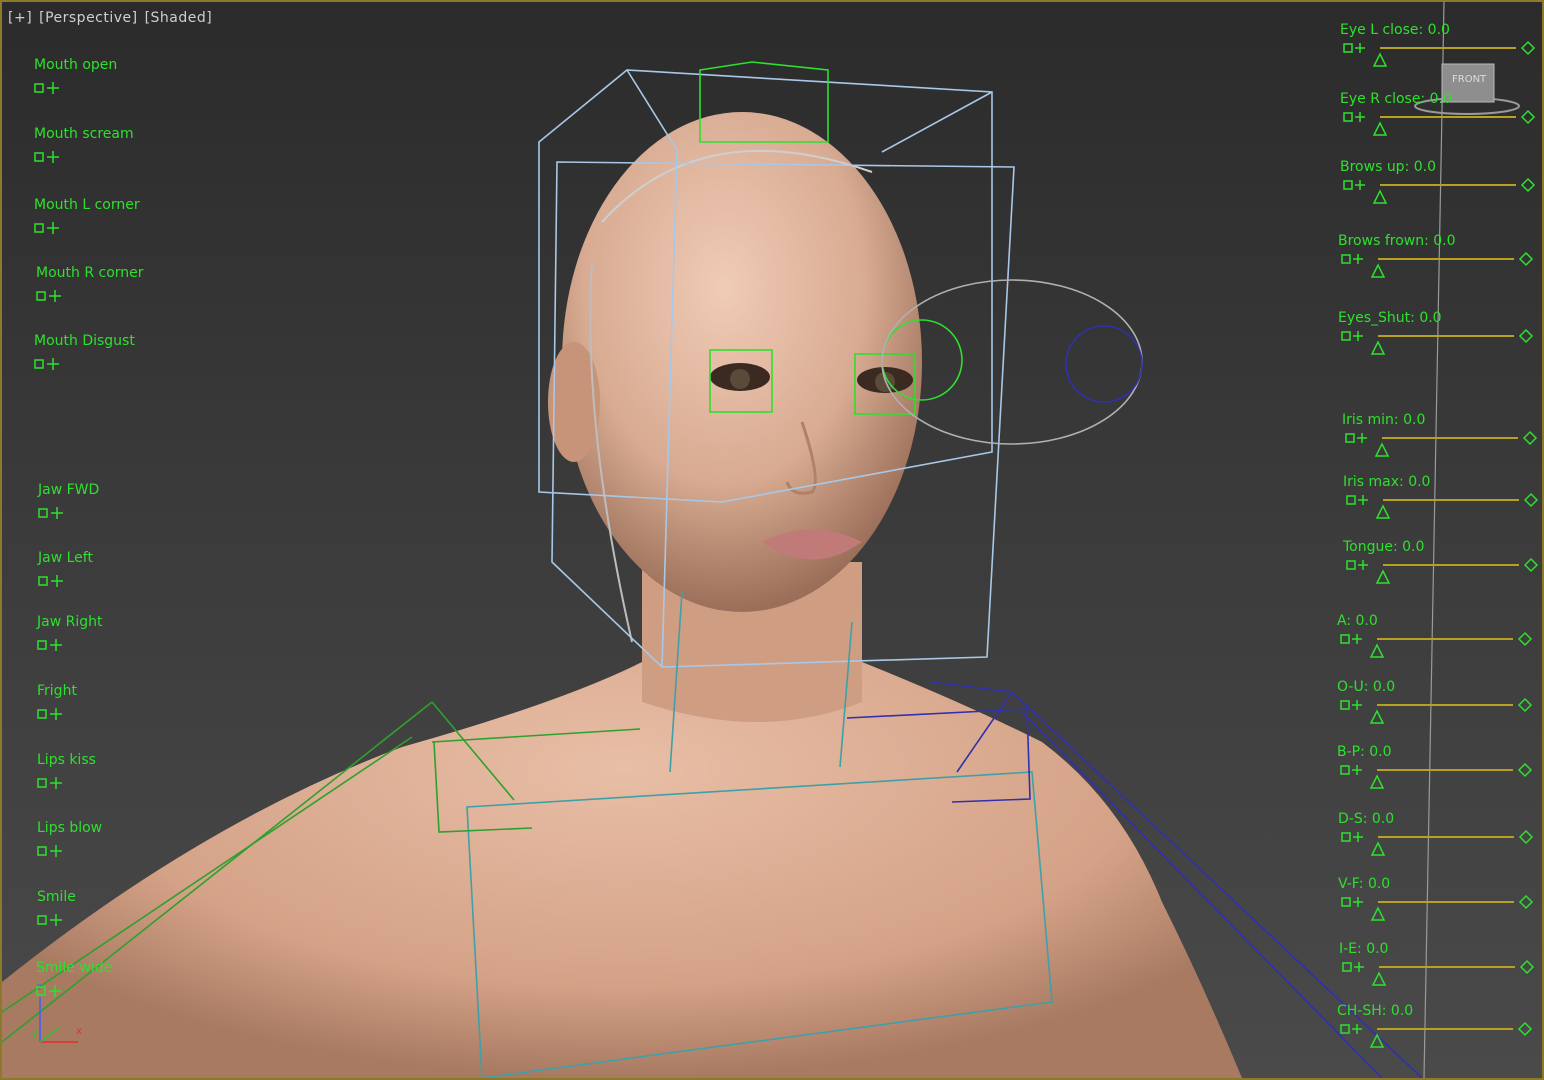  I want to click on face-control-9: Lips kiss, so click(66, 771).